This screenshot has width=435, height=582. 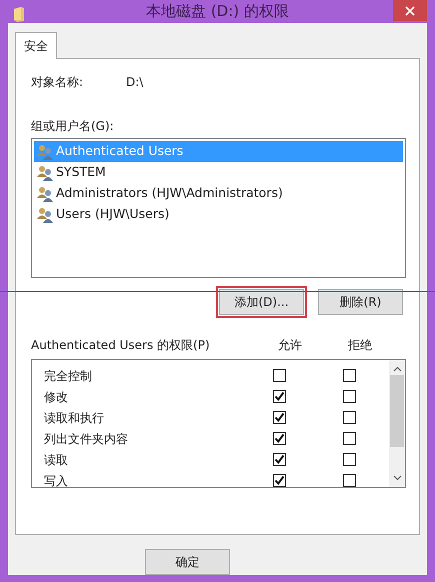 What do you see at coordinates (56, 397) in the screenshot?
I see `permission-name: 修改` at bounding box center [56, 397].